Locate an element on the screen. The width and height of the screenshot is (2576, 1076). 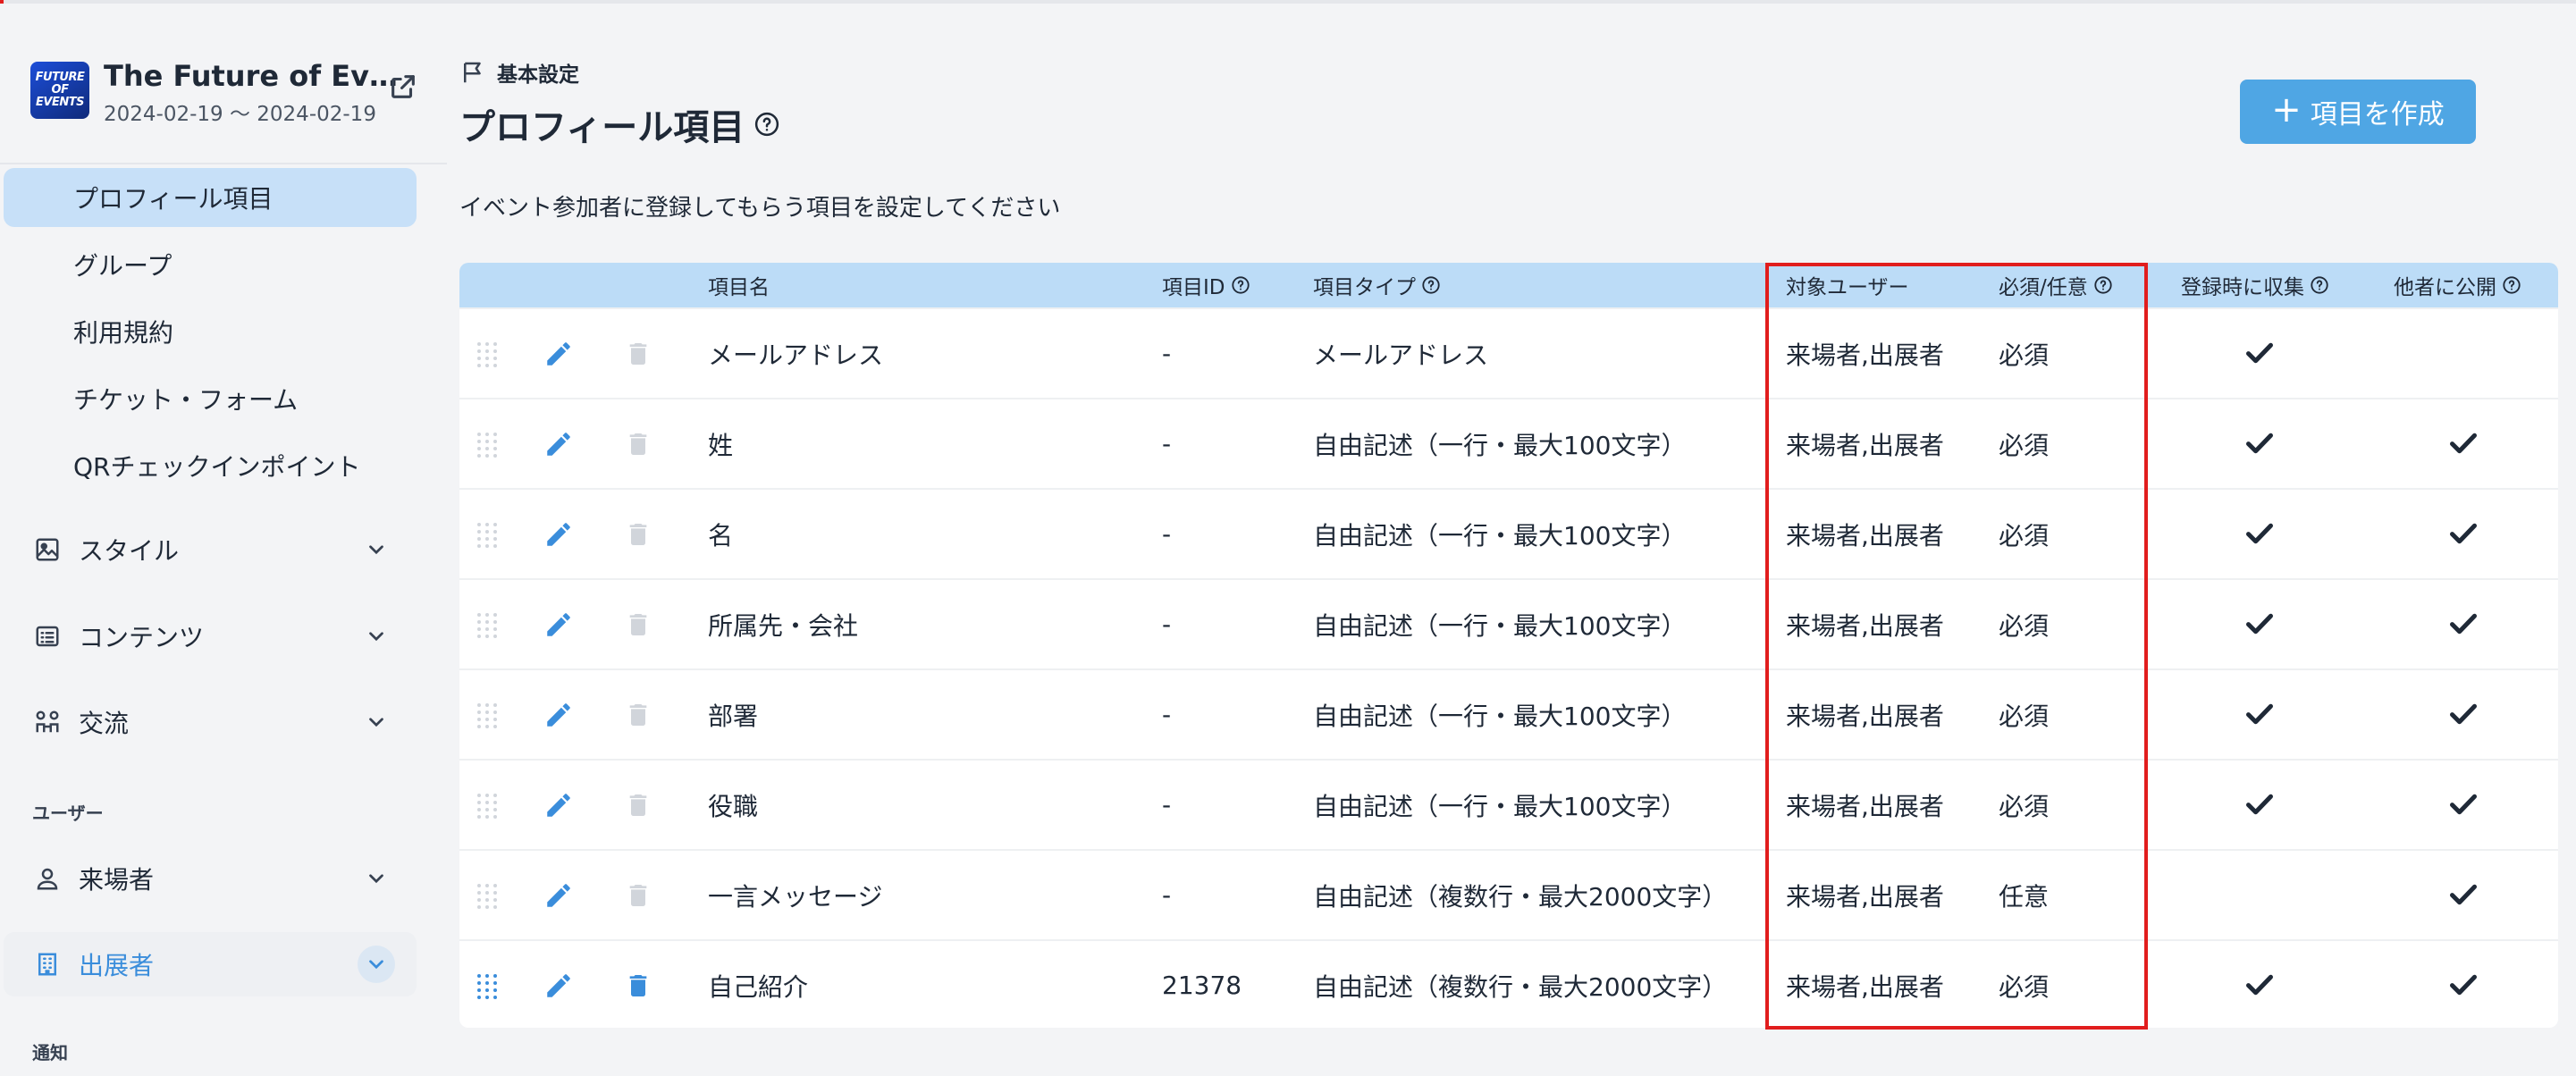
table-row: 所属先・会社 - 自由記述（一行・最大100文字） 来場者,出展者 必須 is located at coordinates (1509, 623).